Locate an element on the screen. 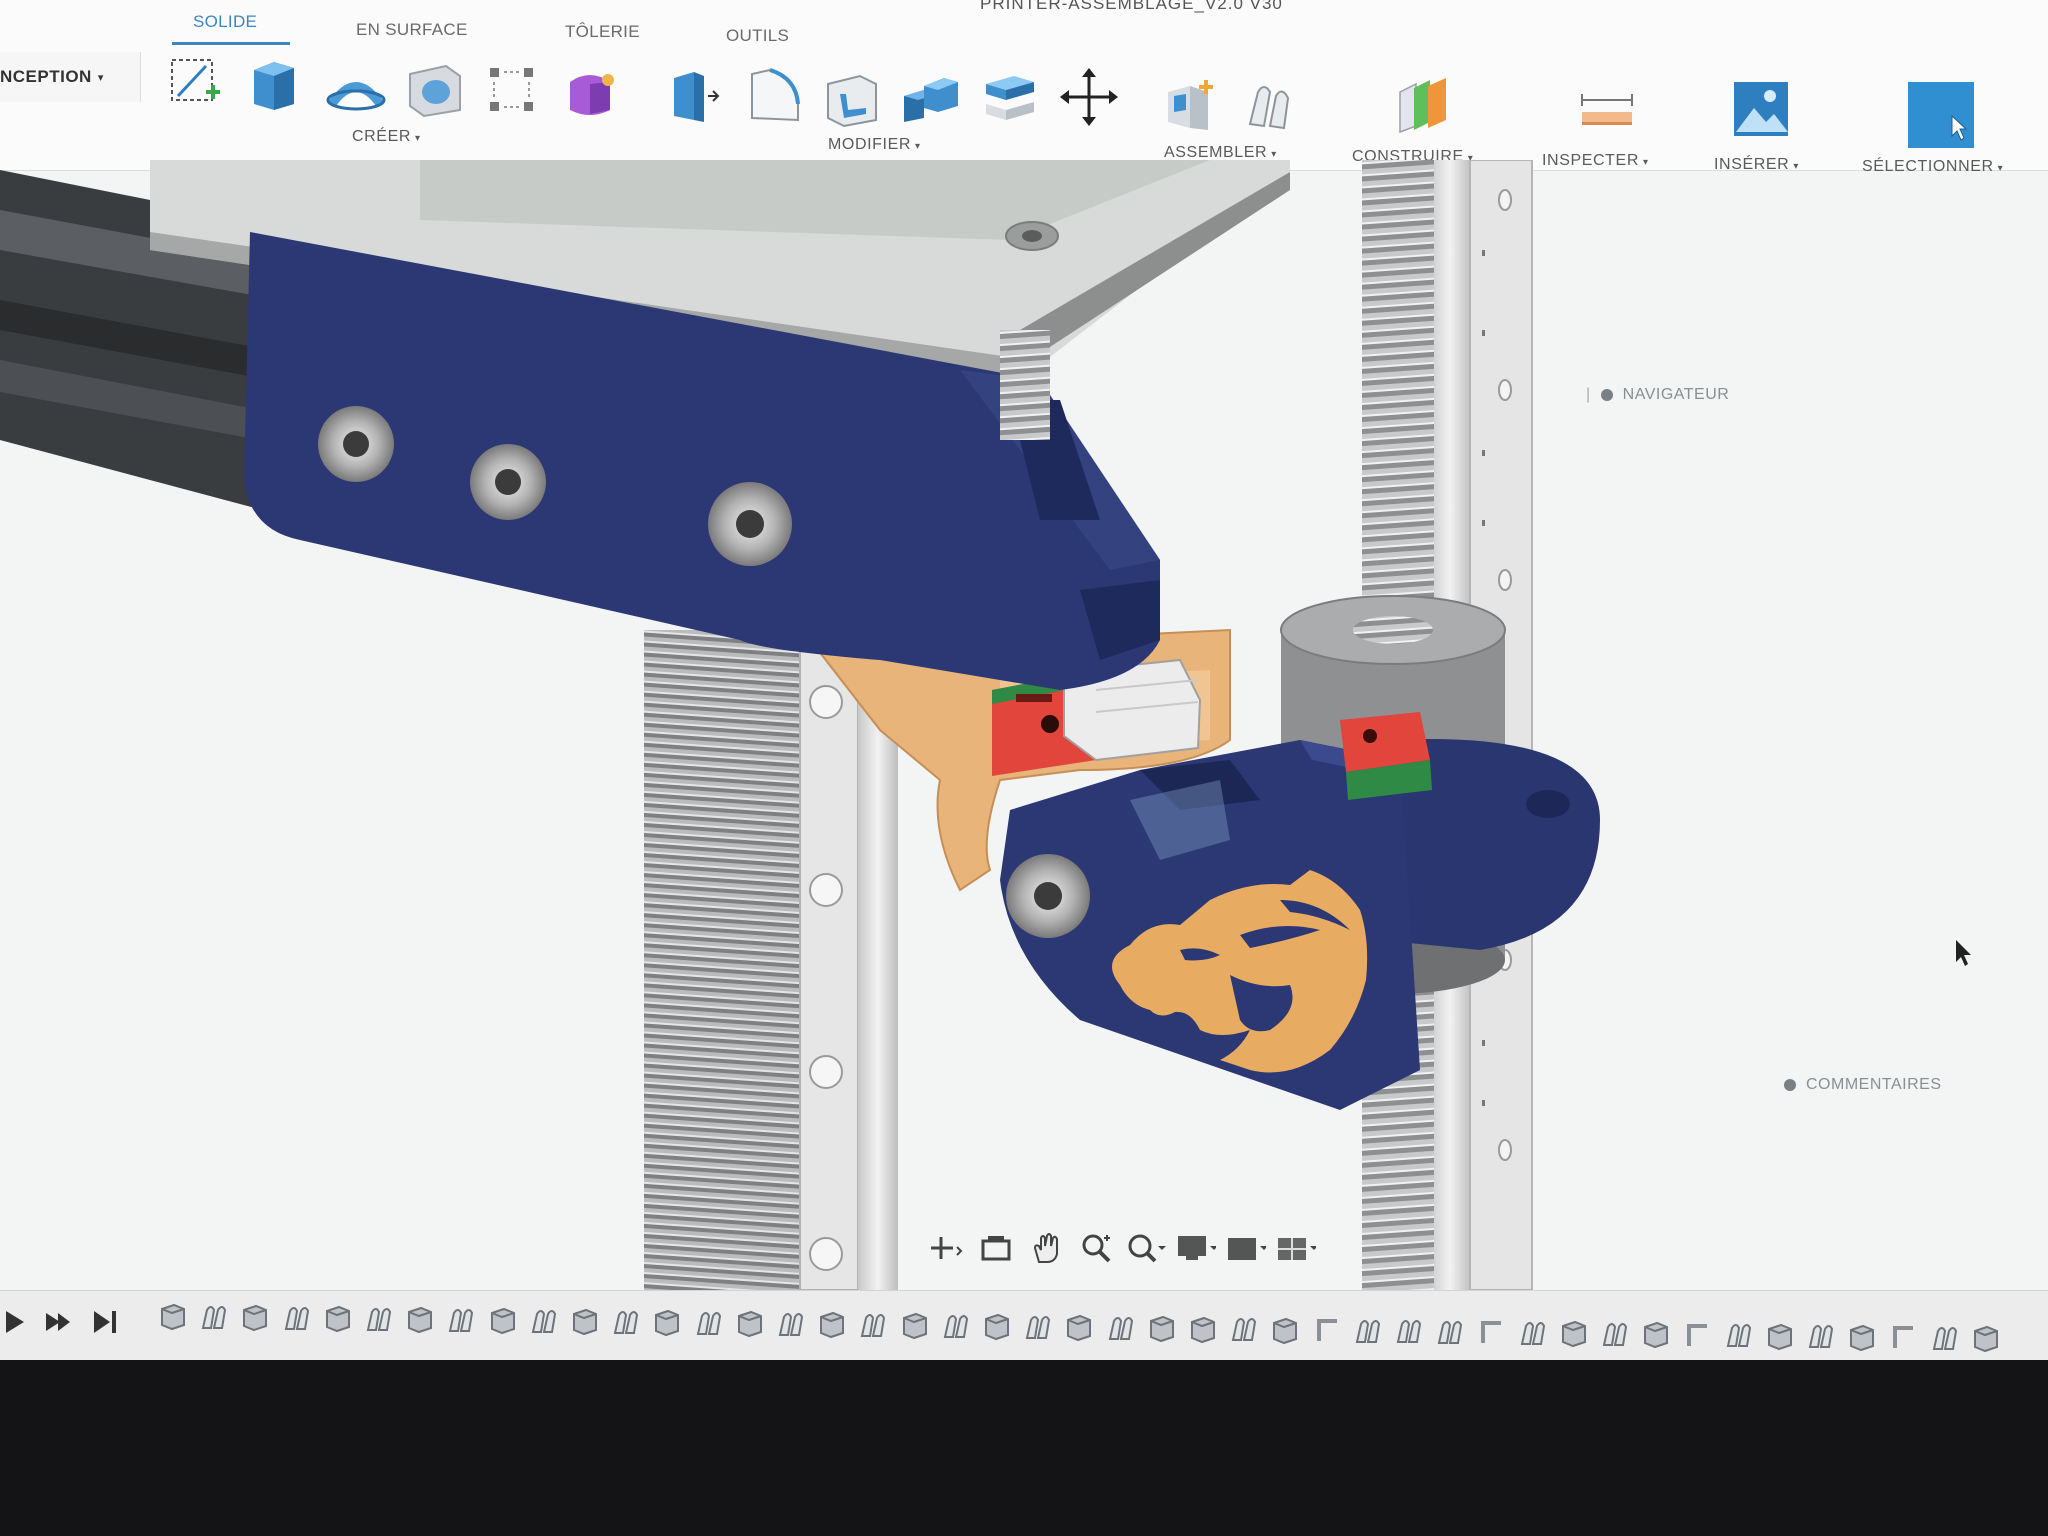 This screenshot has width=2048, height=1536. joint-icon is located at coordinates (1269, 104).